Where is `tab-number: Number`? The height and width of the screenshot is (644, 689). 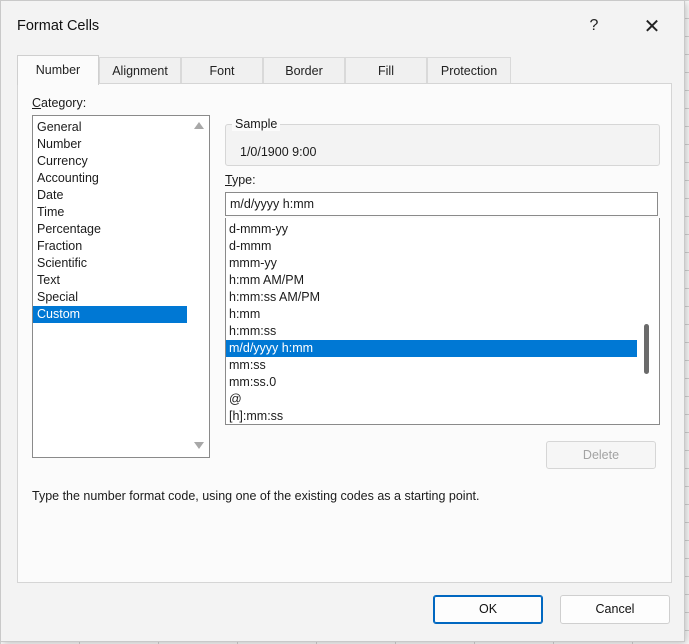 tab-number: Number is located at coordinates (58, 70).